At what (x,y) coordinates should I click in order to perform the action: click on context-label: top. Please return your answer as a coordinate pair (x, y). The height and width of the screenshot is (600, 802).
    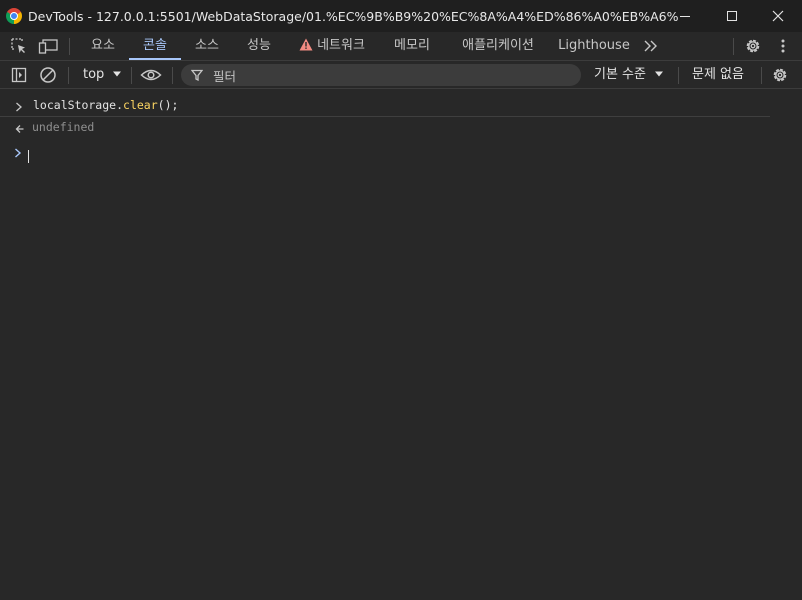
    Looking at the image, I should click on (94, 74).